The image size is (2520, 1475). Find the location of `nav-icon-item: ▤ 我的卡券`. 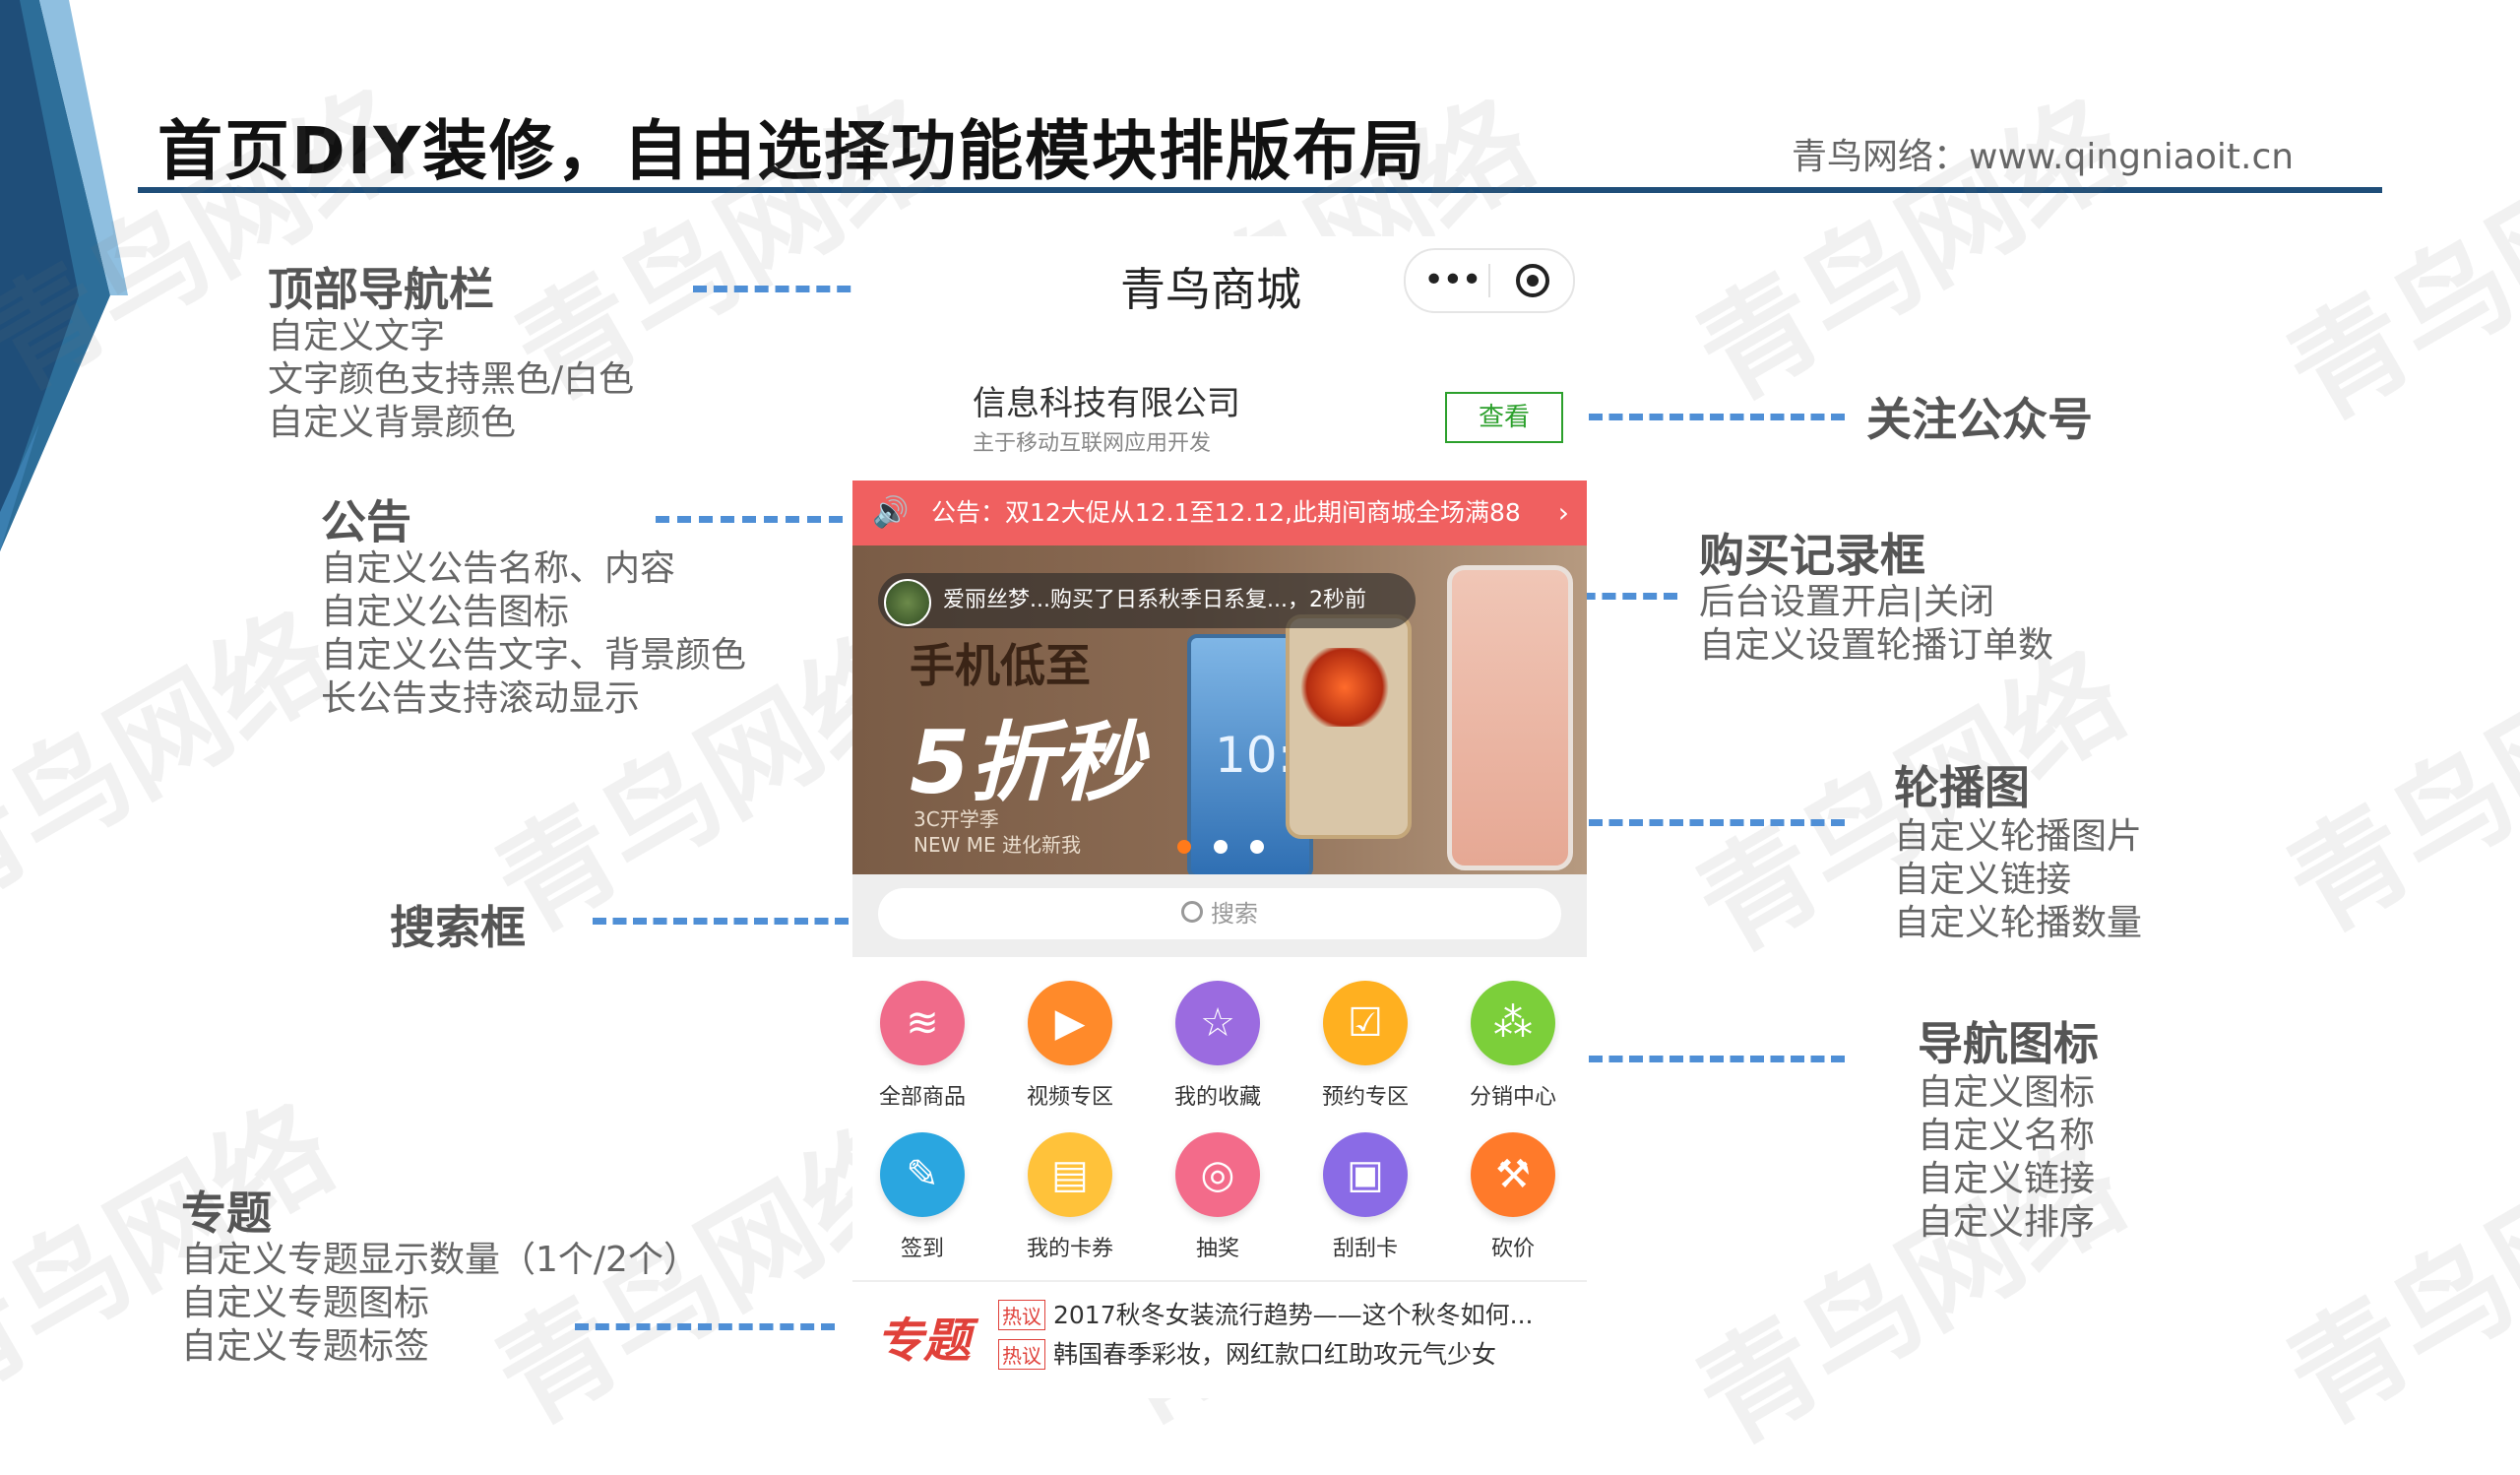

nav-icon-item: ▤ 我的卡券 is located at coordinates (1070, 1197).